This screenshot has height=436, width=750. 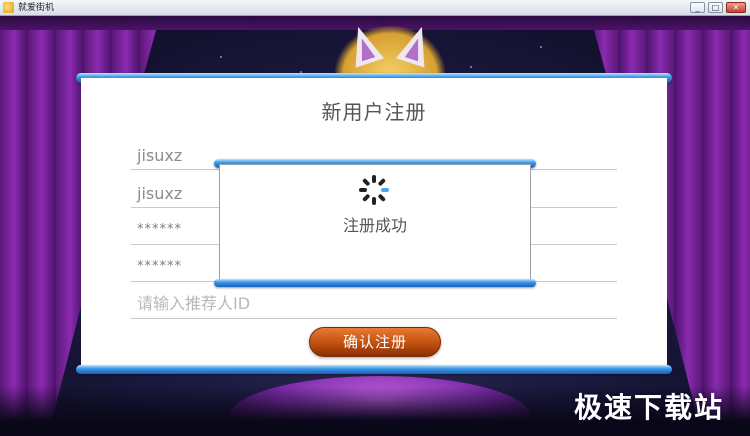 What do you see at coordinates (159, 266) in the screenshot?
I see `confirm-password-value: ******` at bounding box center [159, 266].